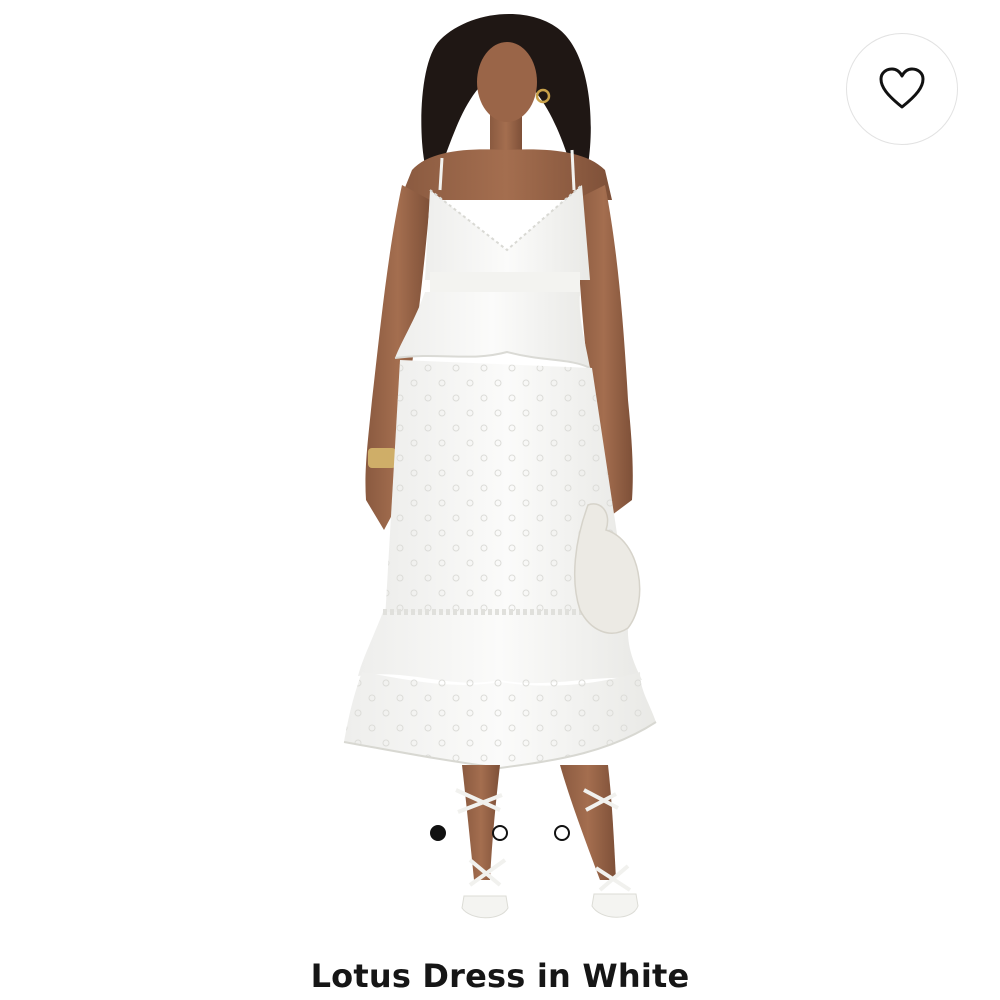 Image resolution: width=1000 pixels, height=1000 pixels. I want to click on wishlist-button, so click(902, 89).